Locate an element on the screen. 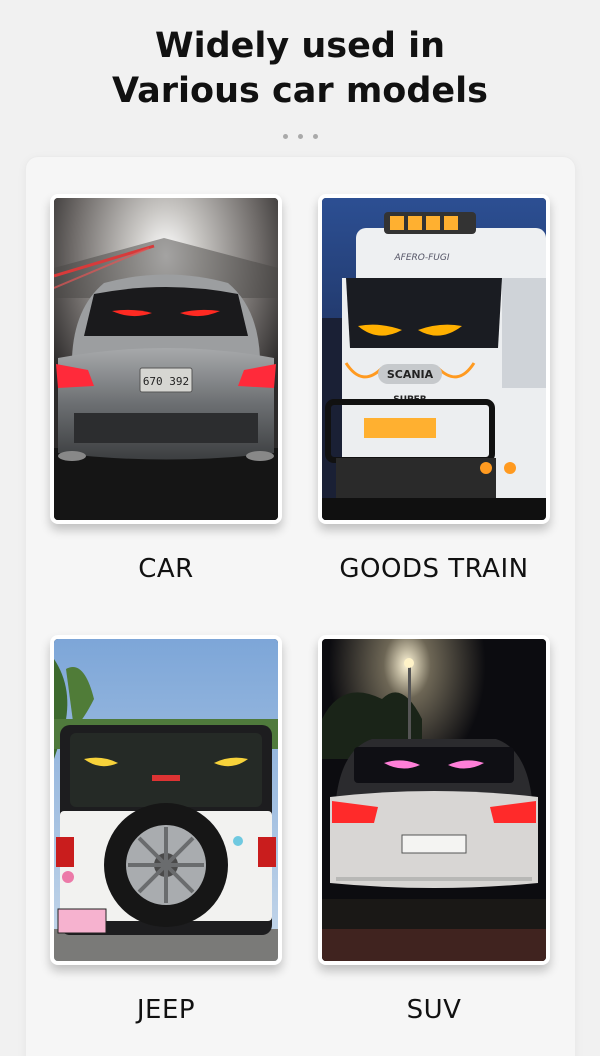 The width and height of the screenshot is (600, 1056). car-plate-text: 670 392 is located at coordinates (166, 381).